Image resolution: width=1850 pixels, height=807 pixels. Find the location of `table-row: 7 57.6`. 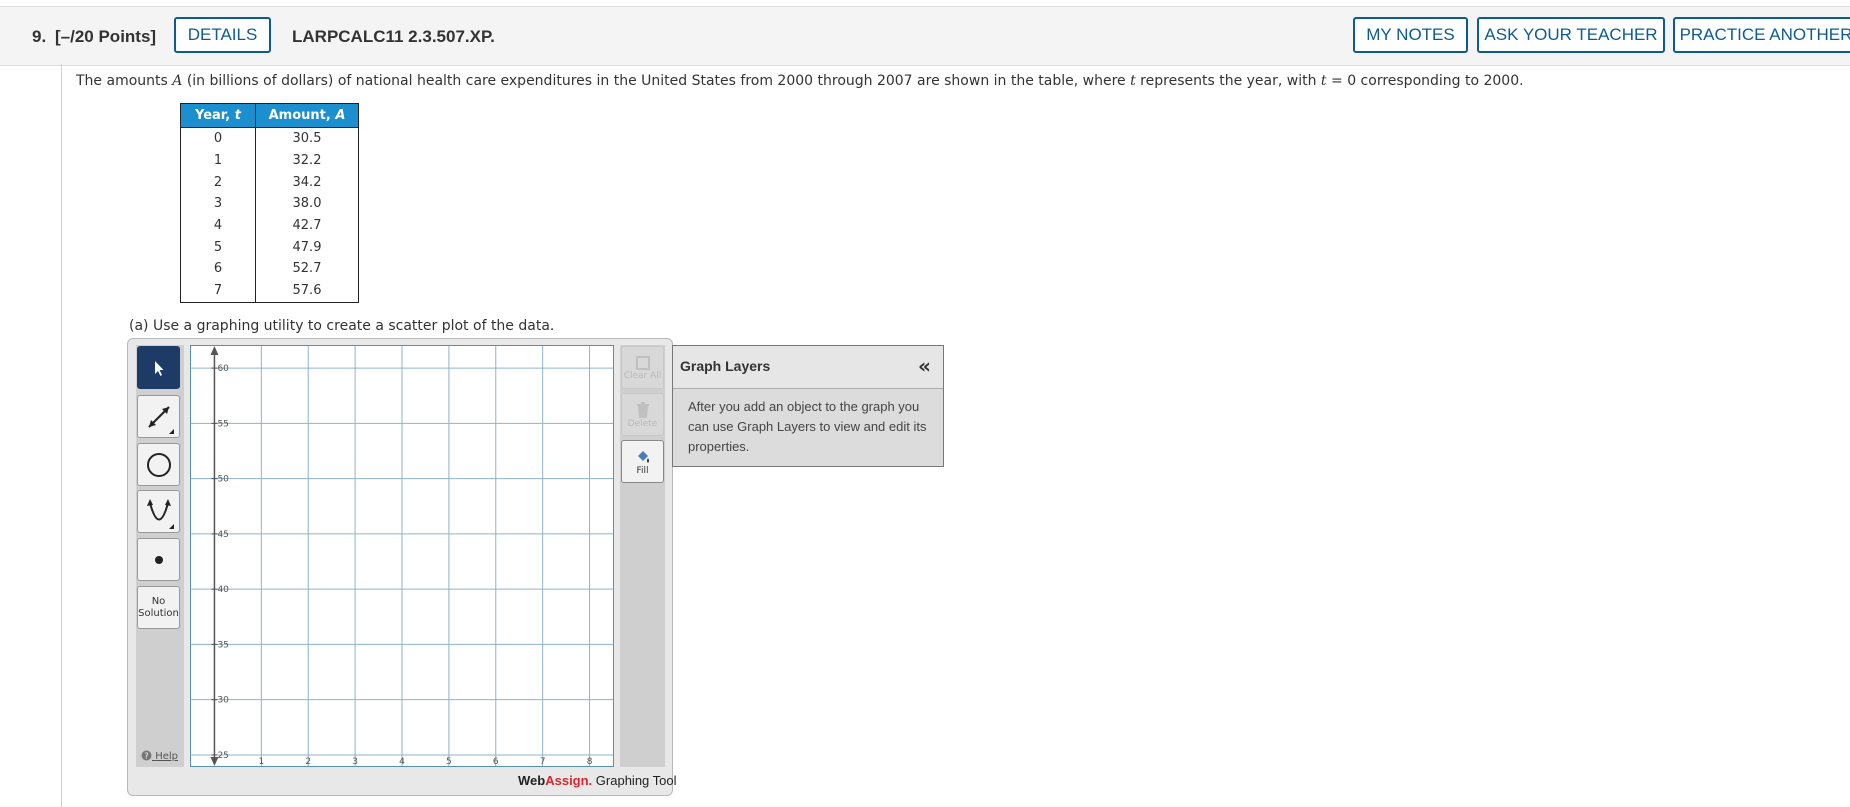

table-row: 7 57.6 is located at coordinates (269, 291).